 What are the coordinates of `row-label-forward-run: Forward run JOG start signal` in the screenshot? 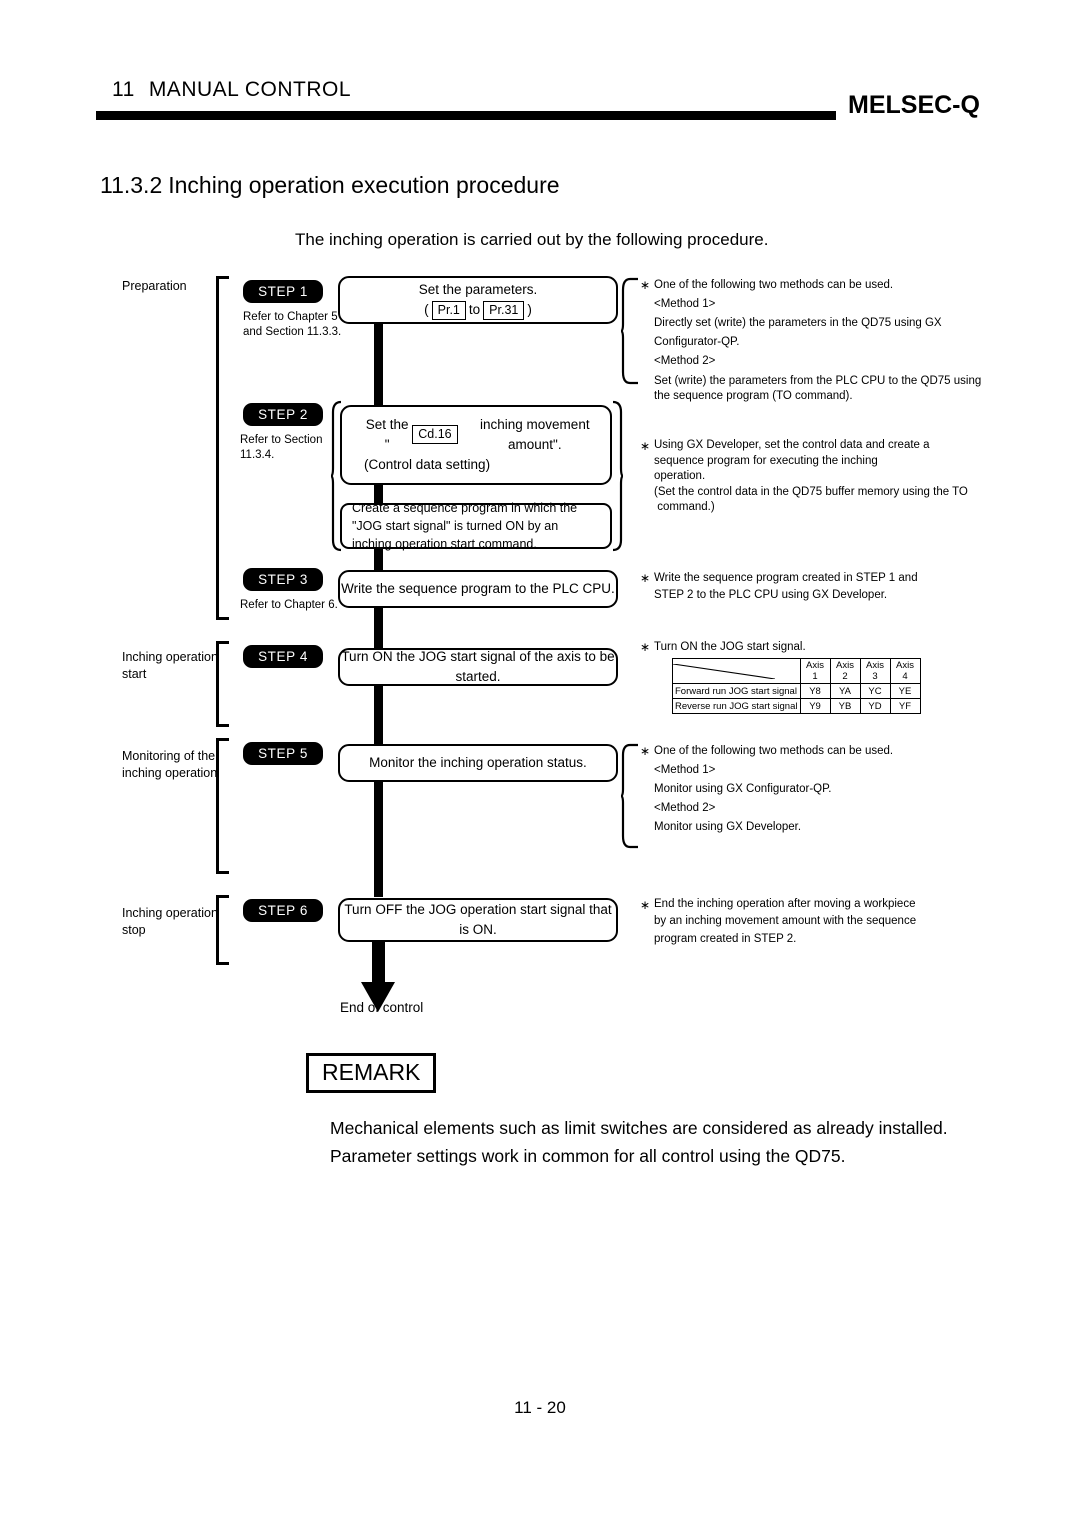 It's located at (736, 691).